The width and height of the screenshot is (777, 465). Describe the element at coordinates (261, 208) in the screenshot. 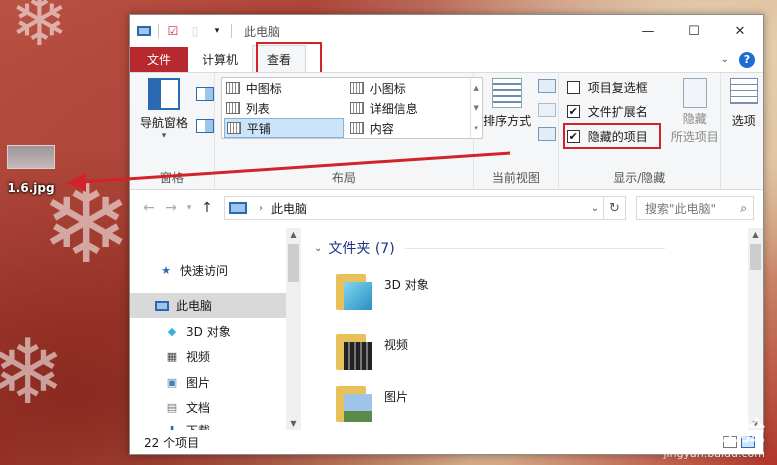

I see `chevron-right-icon: ›` at that location.